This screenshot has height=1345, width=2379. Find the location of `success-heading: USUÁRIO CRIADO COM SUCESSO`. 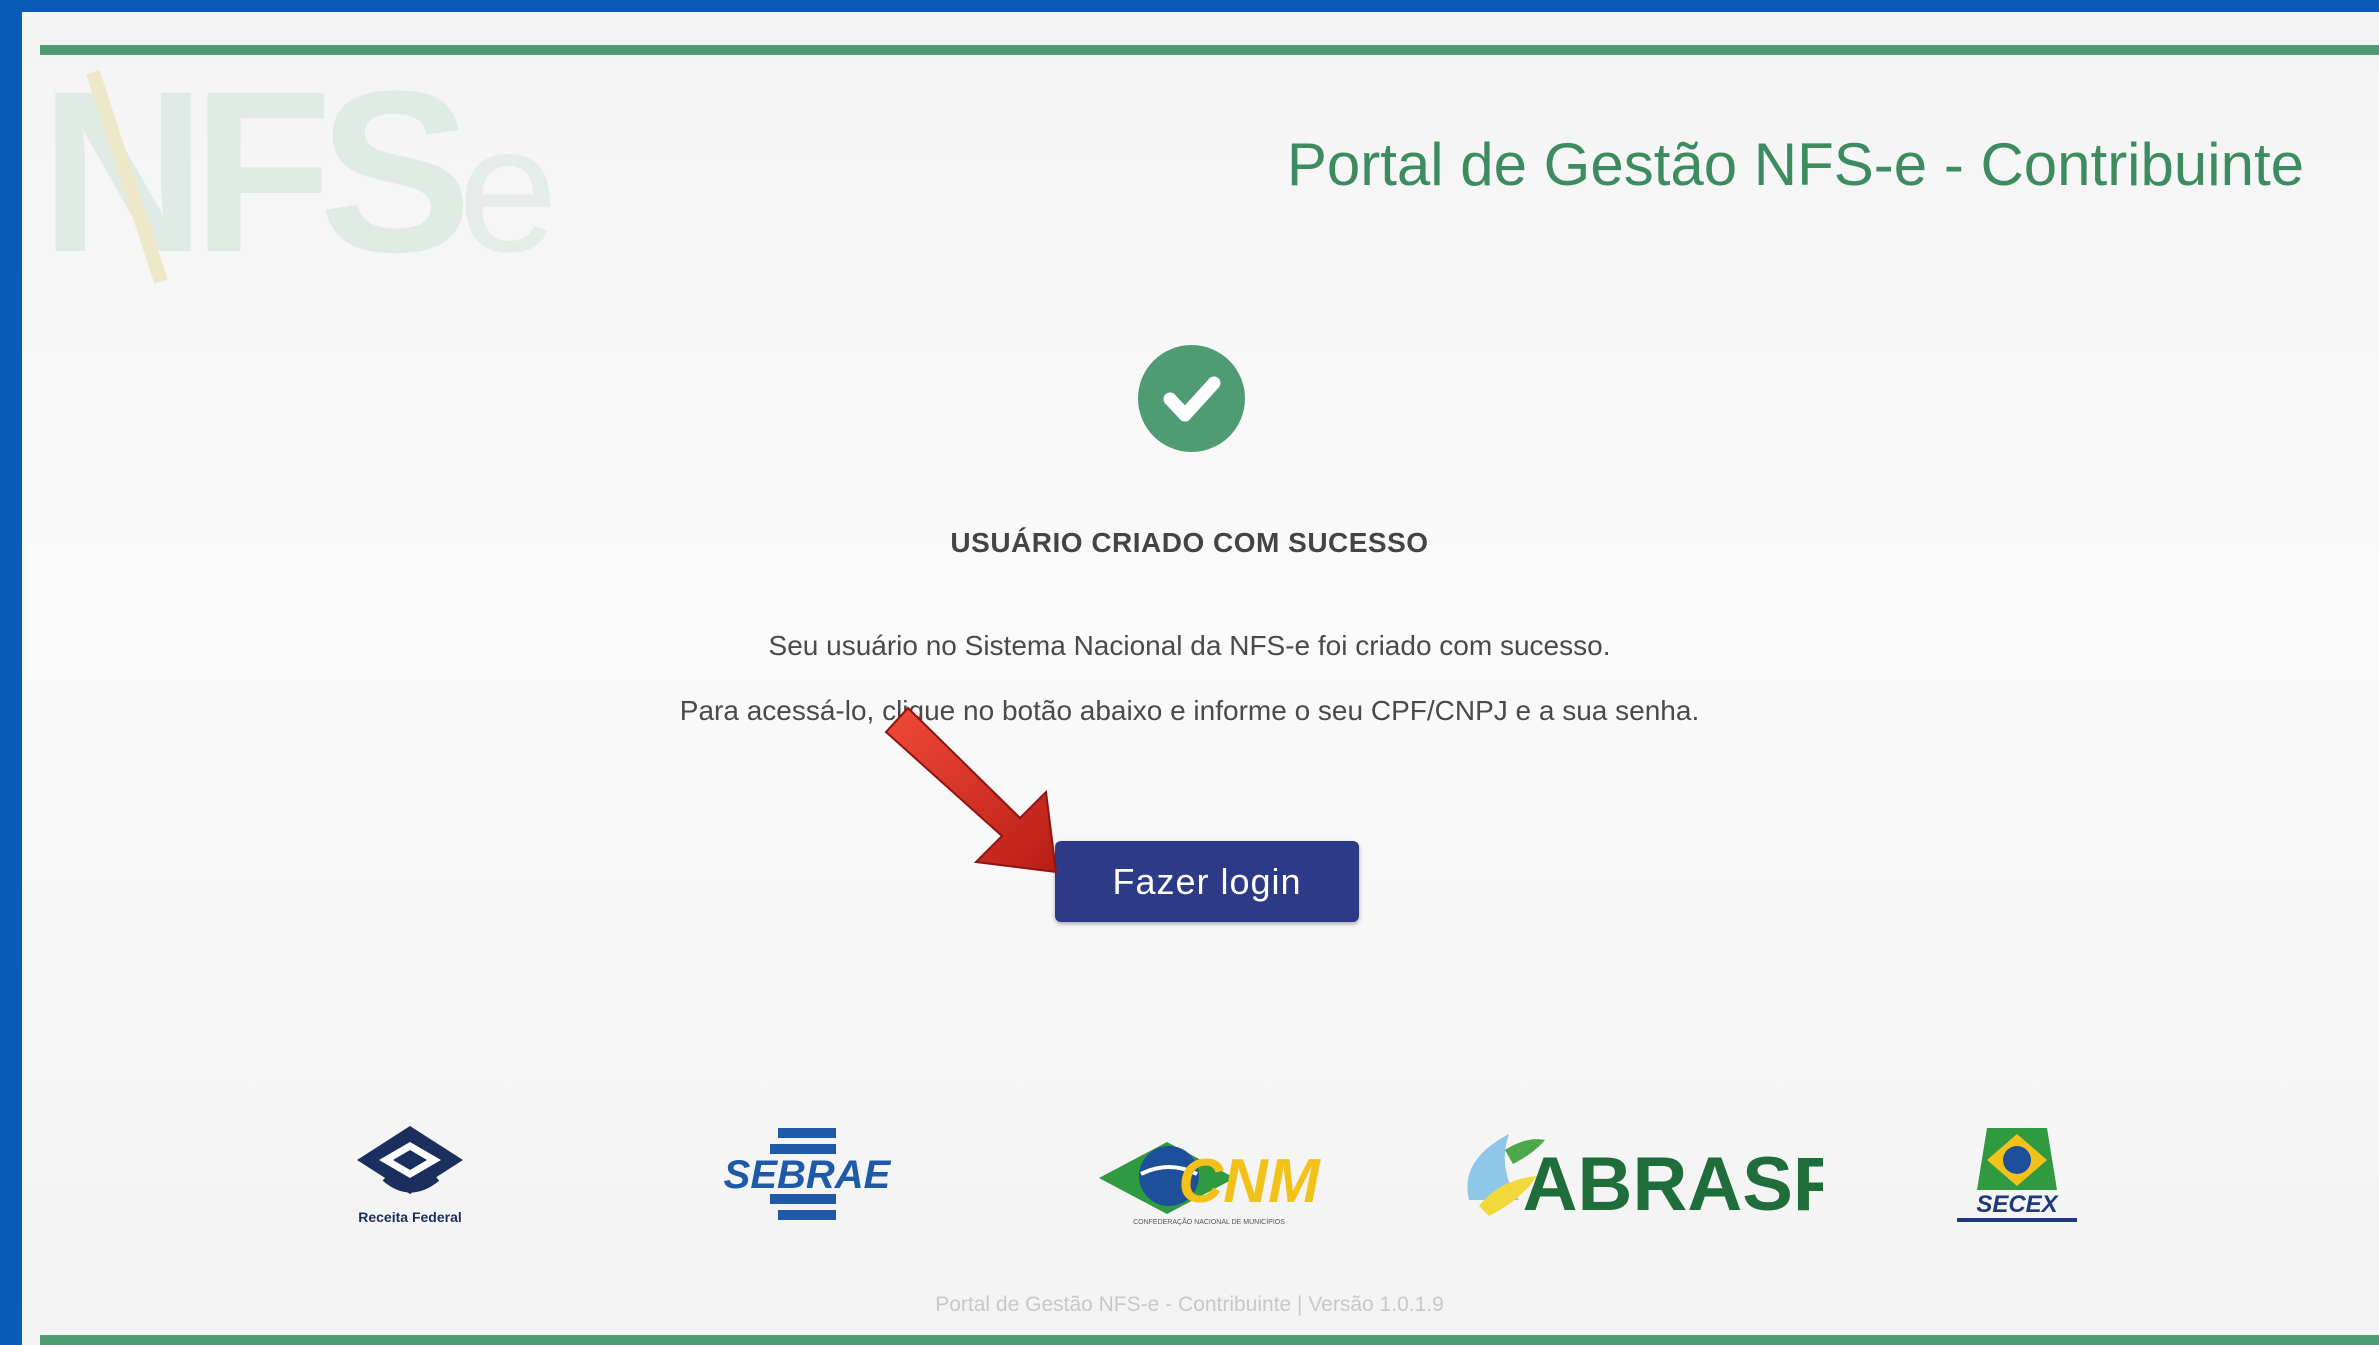

success-heading: USUÁRIO CRIADO COM SUCESSO is located at coordinates (1189, 542).